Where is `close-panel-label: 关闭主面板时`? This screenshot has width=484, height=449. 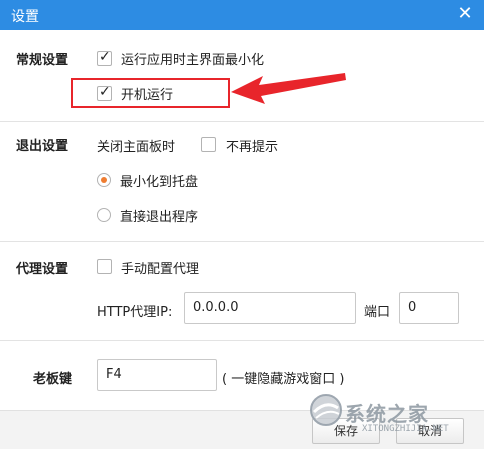 close-panel-label: 关闭主面板时 is located at coordinates (136, 147).